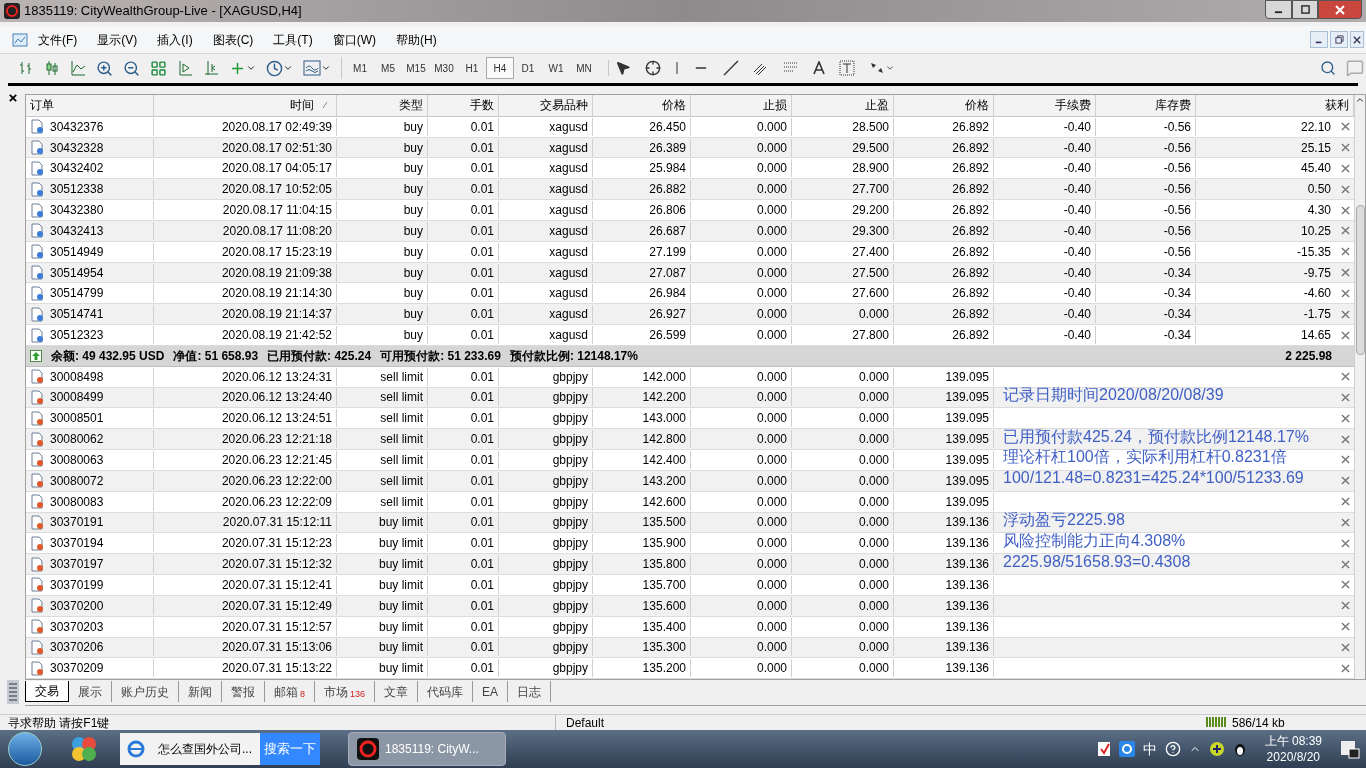  What do you see at coordinates (1360, 280) in the screenshot?
I see `scrollbar-thumb` at bounding box center [1360, 280].